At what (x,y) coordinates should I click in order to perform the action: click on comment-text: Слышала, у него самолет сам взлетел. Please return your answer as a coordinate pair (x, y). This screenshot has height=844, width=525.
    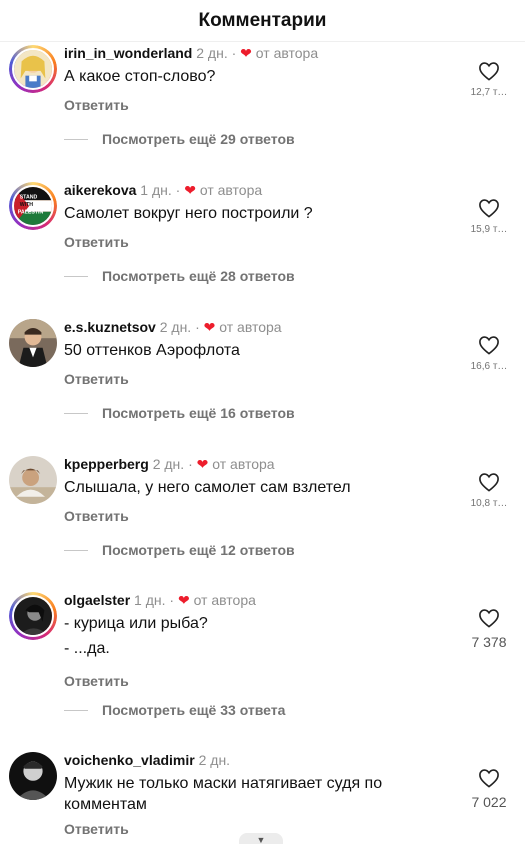
    Looking at the image, I should click on (207, 487).